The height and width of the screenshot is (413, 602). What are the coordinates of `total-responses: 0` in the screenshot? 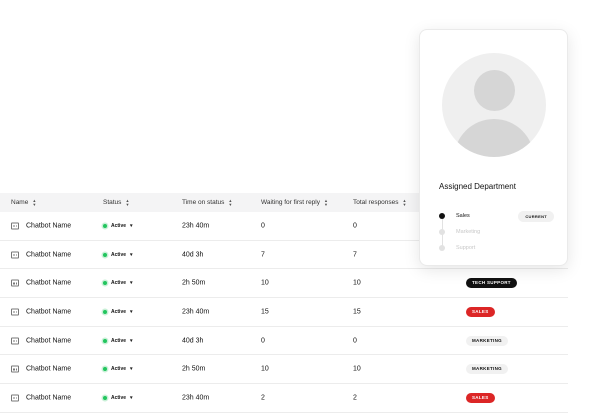 It's located at (355, 341).